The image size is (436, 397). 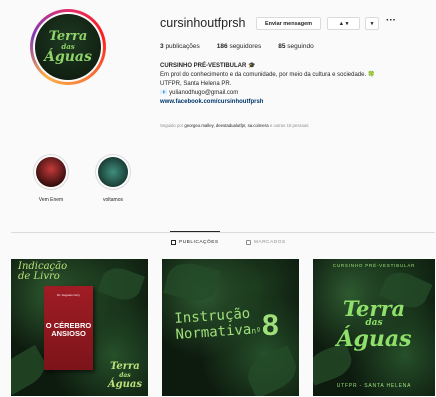 I want to click on send-message-button: Enviar mensagem, so click(x=288, y=23).